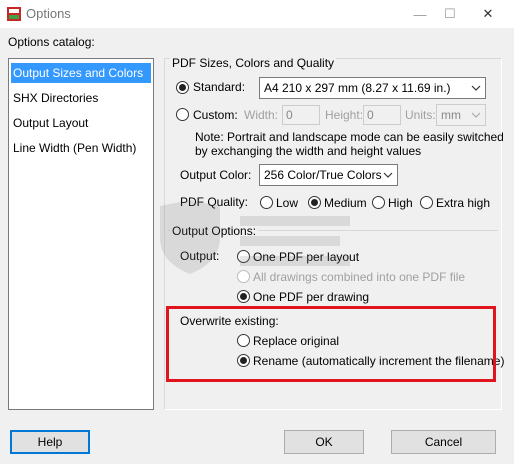  What do you see at coordinates (314, 202) in the screenshot?
I see `quality-medium-radio` at bounding box center [314, 202].